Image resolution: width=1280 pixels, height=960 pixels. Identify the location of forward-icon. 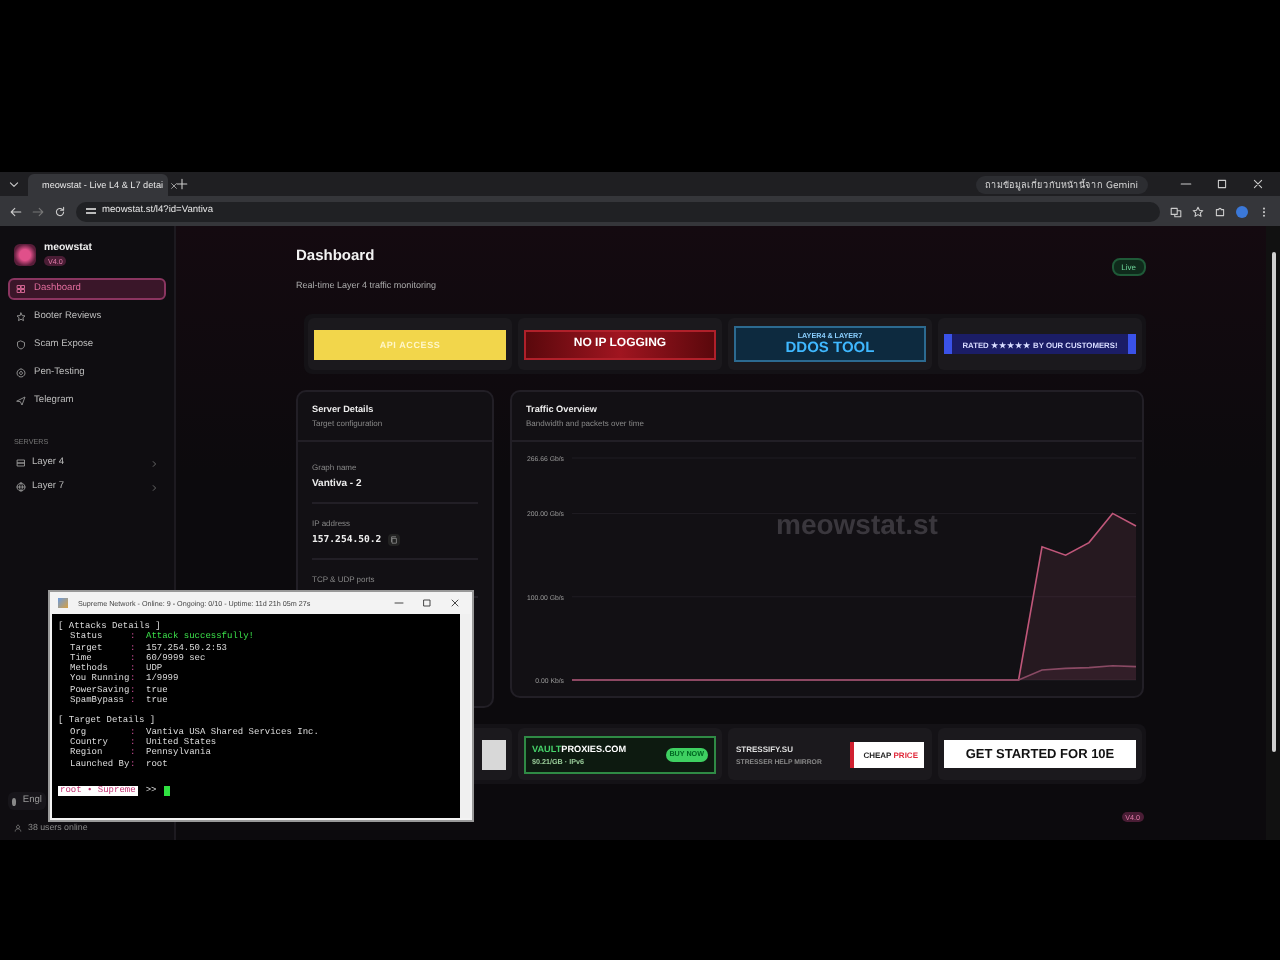
(38, 211).